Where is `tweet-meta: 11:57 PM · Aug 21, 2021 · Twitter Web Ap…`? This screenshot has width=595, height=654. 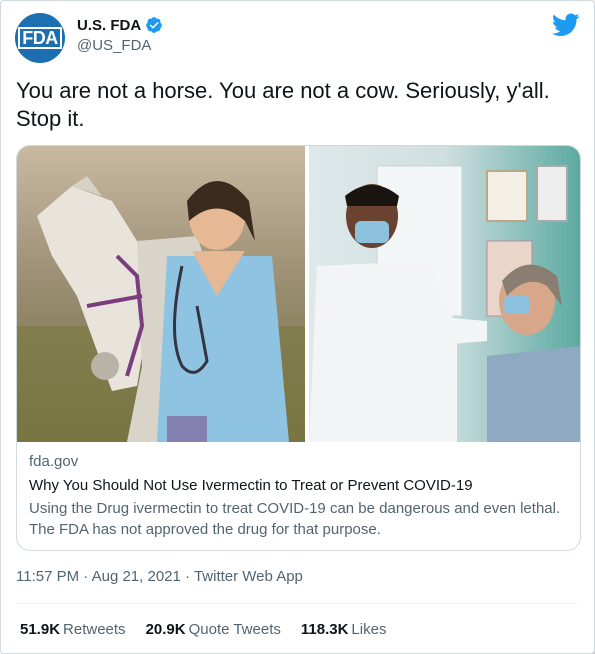
tweet-meta: 11:57 PM · Aug 21, 2021 · Twitter Web Ap… is located at coordinates (159, 576).